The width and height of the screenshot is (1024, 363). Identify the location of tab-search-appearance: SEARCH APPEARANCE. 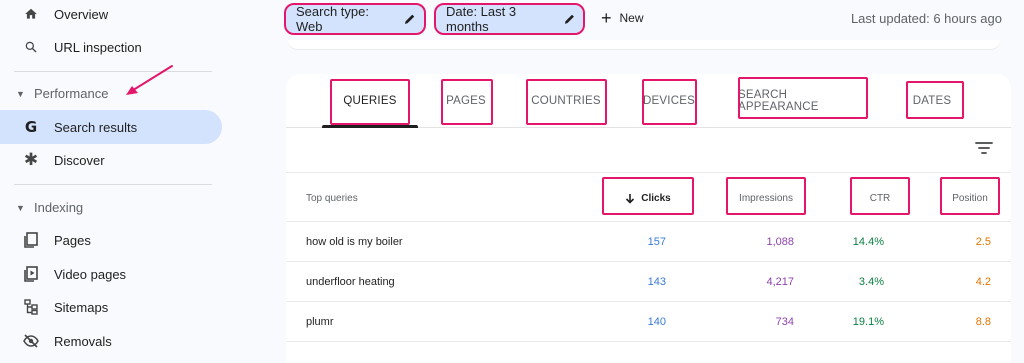
(803, 101).